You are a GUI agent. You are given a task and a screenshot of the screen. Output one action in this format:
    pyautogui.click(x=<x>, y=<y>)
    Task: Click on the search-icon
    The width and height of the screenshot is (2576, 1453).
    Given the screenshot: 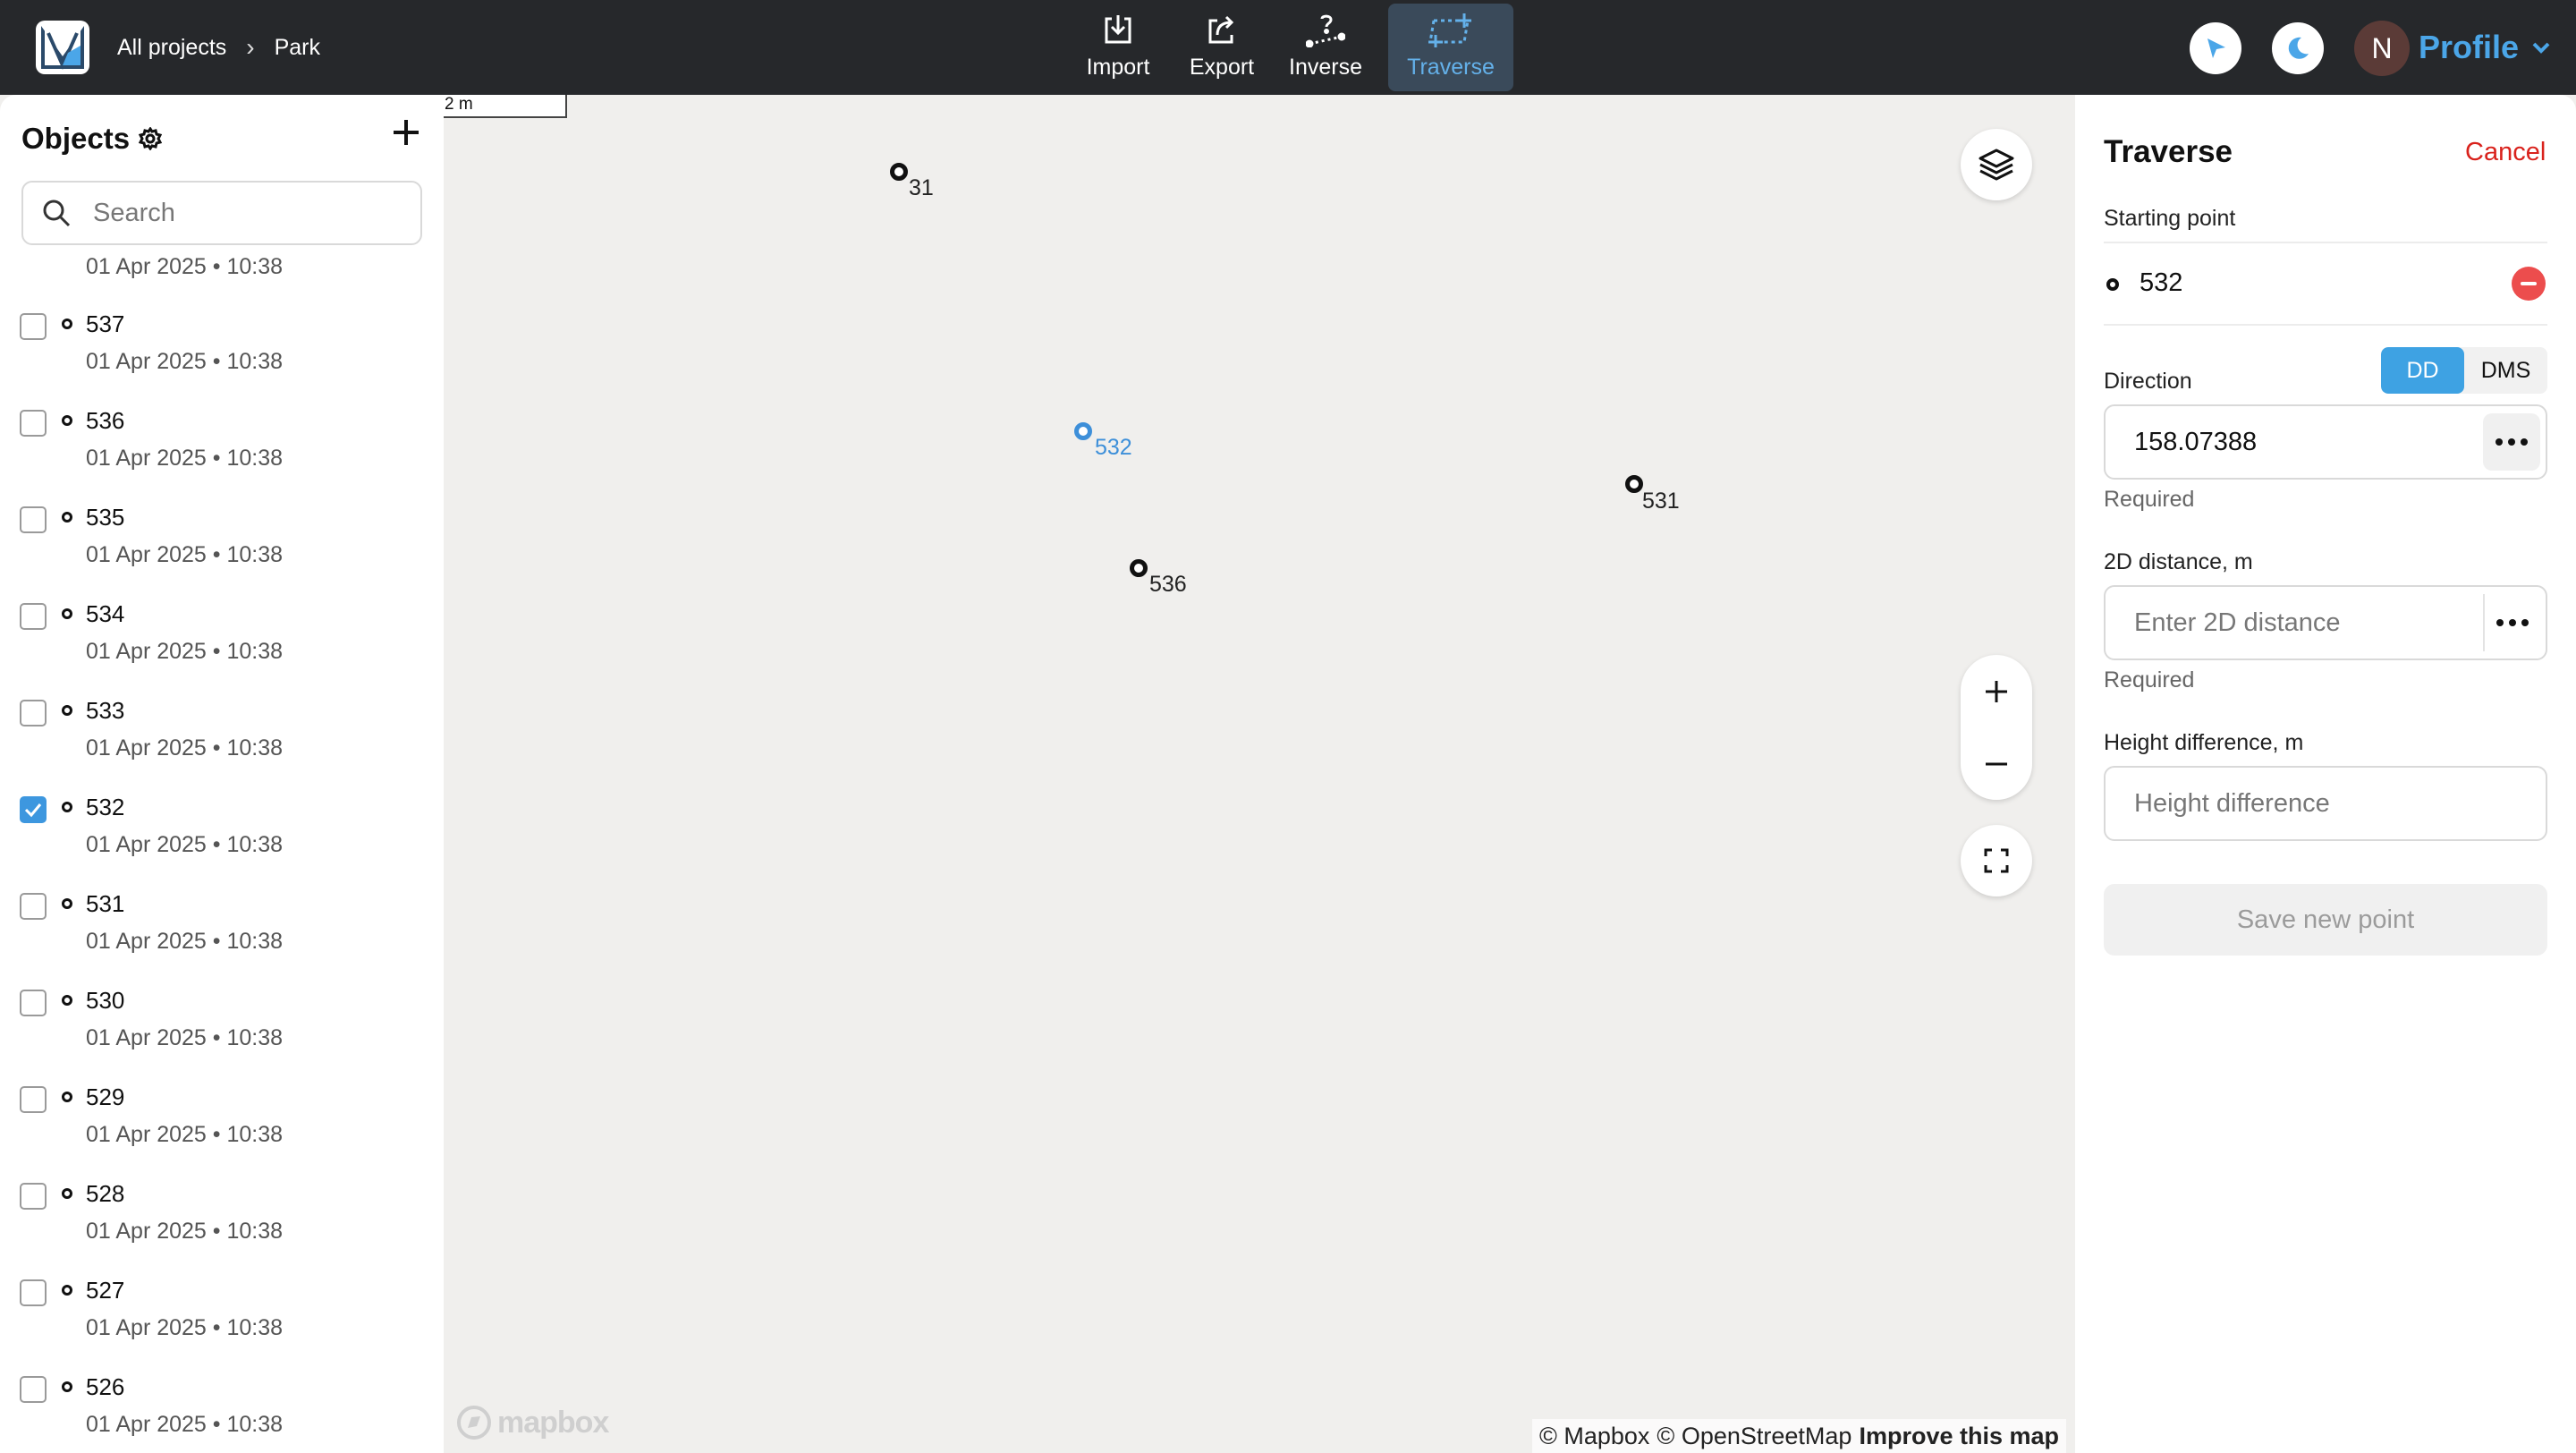 What is the action you would take?
    pyautogui.click(x=57, y=213)
    